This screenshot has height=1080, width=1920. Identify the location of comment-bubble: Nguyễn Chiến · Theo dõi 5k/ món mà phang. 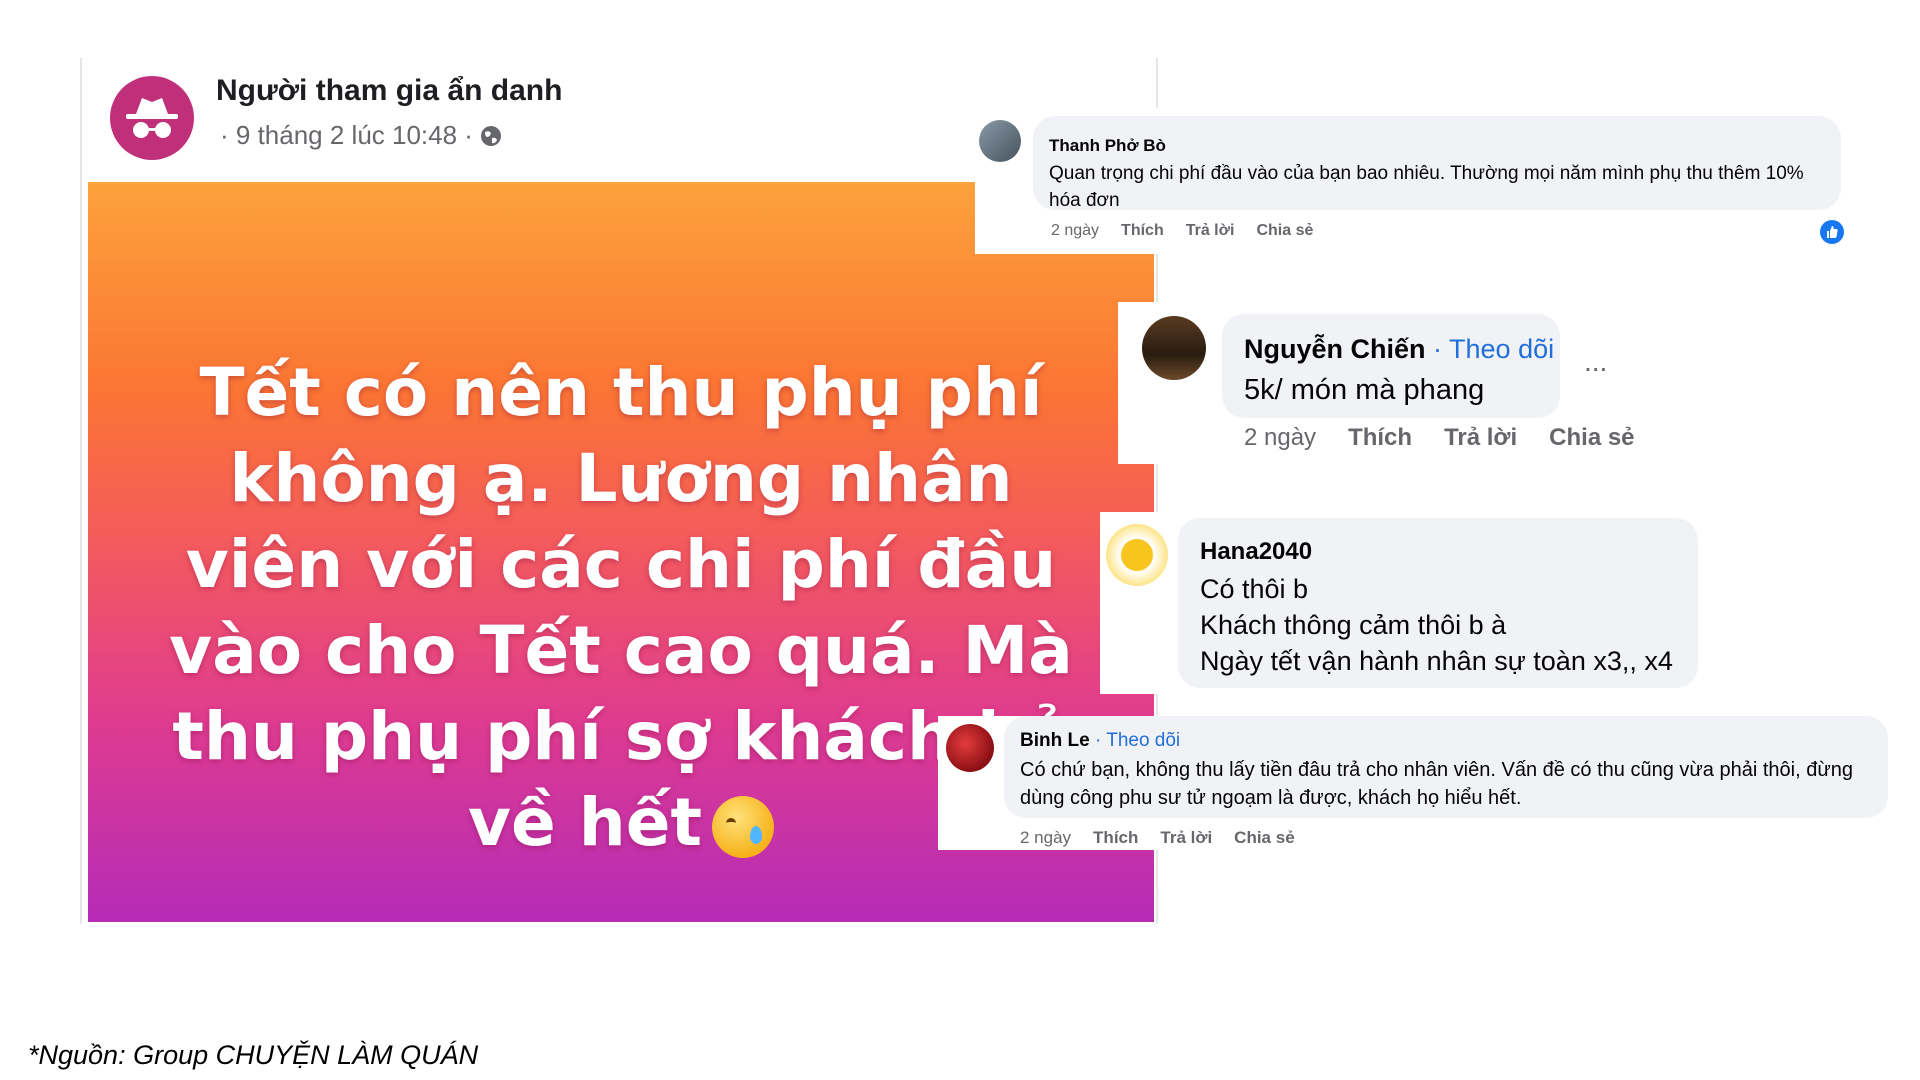
(1391, 366).